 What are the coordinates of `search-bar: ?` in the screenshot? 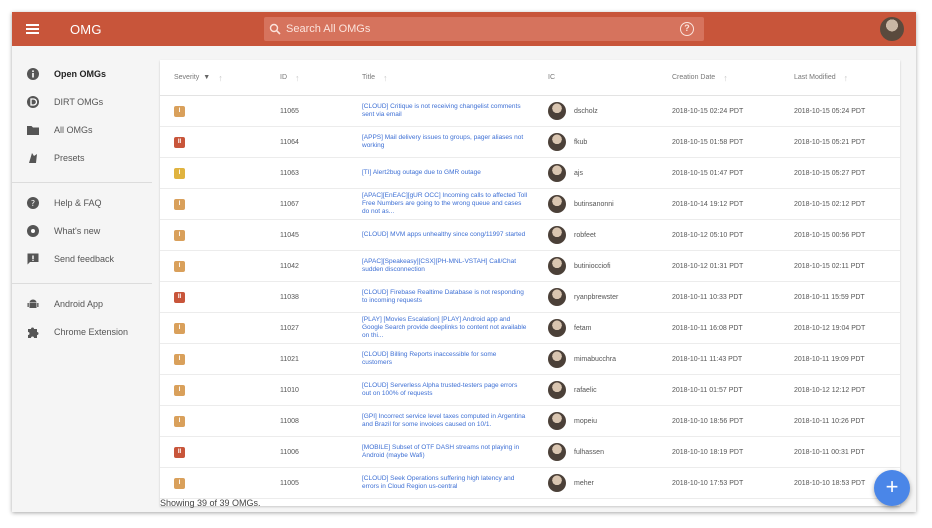 It's located at (484, 29).